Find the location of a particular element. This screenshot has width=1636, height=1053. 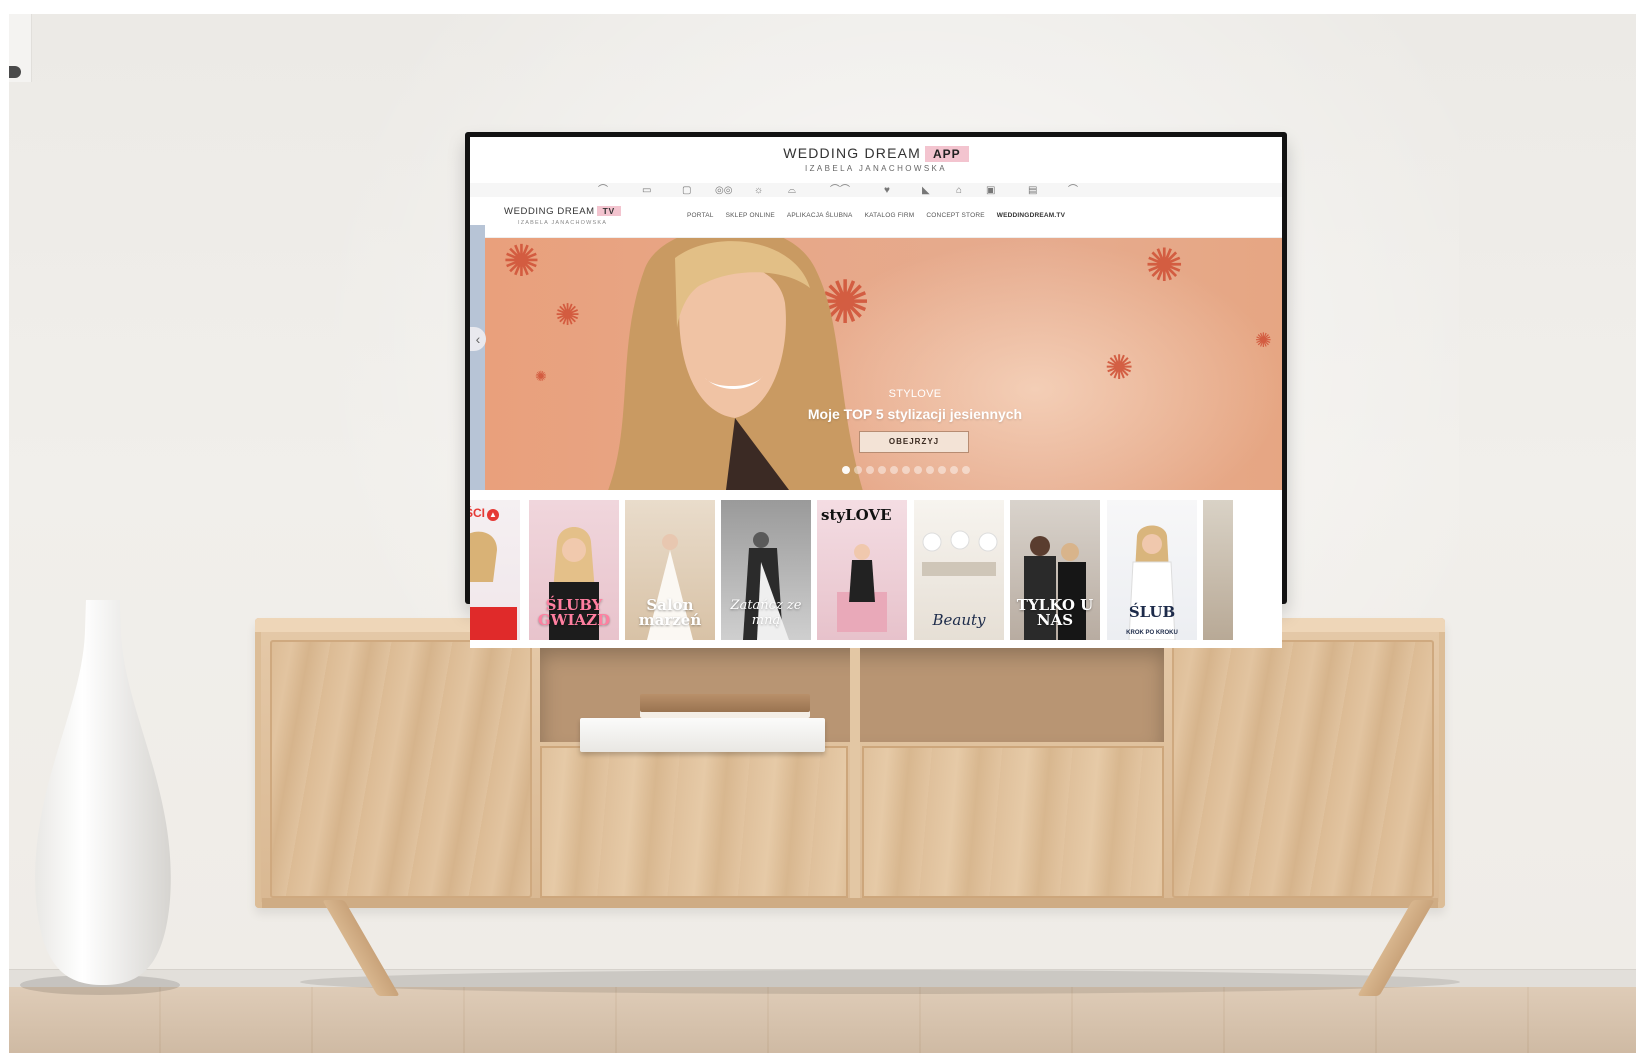

hero-title: Moje TOP 5 stylizacji jesiennych is located at coordinates (915, 414).